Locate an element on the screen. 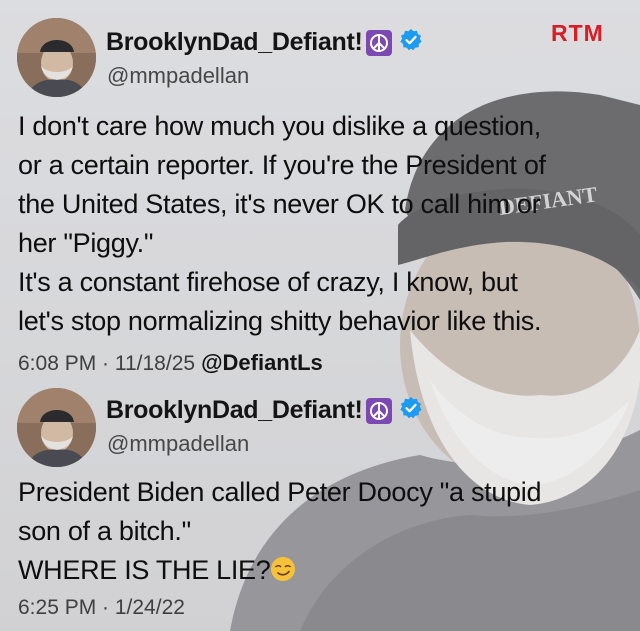 The image size is (640, 631). timestamp: 6:08 PM · 11/18/25 is located at coordinates (106, 363).